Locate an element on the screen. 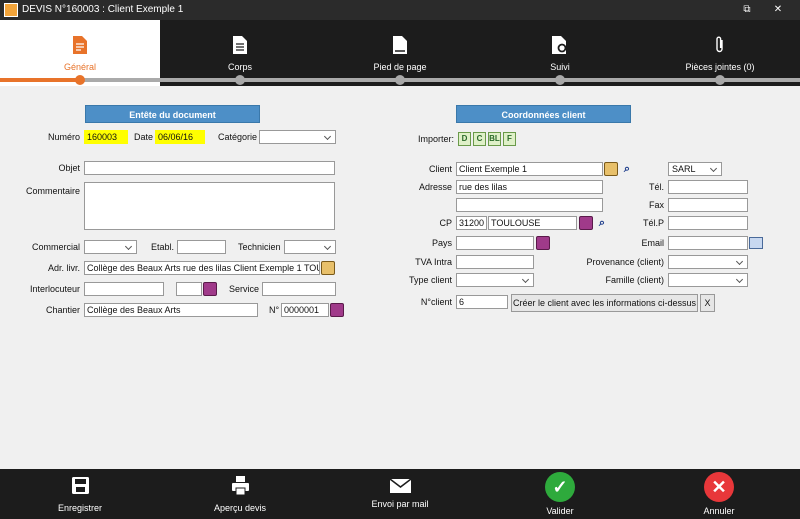  interlocuteur-field is located at coordinates (124, 289).